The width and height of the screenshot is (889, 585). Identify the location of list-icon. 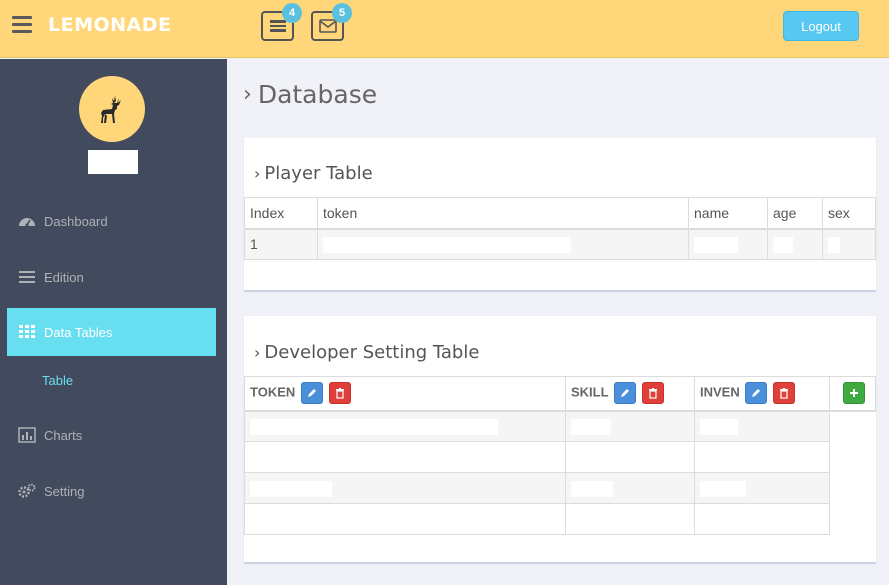
(27, 277).